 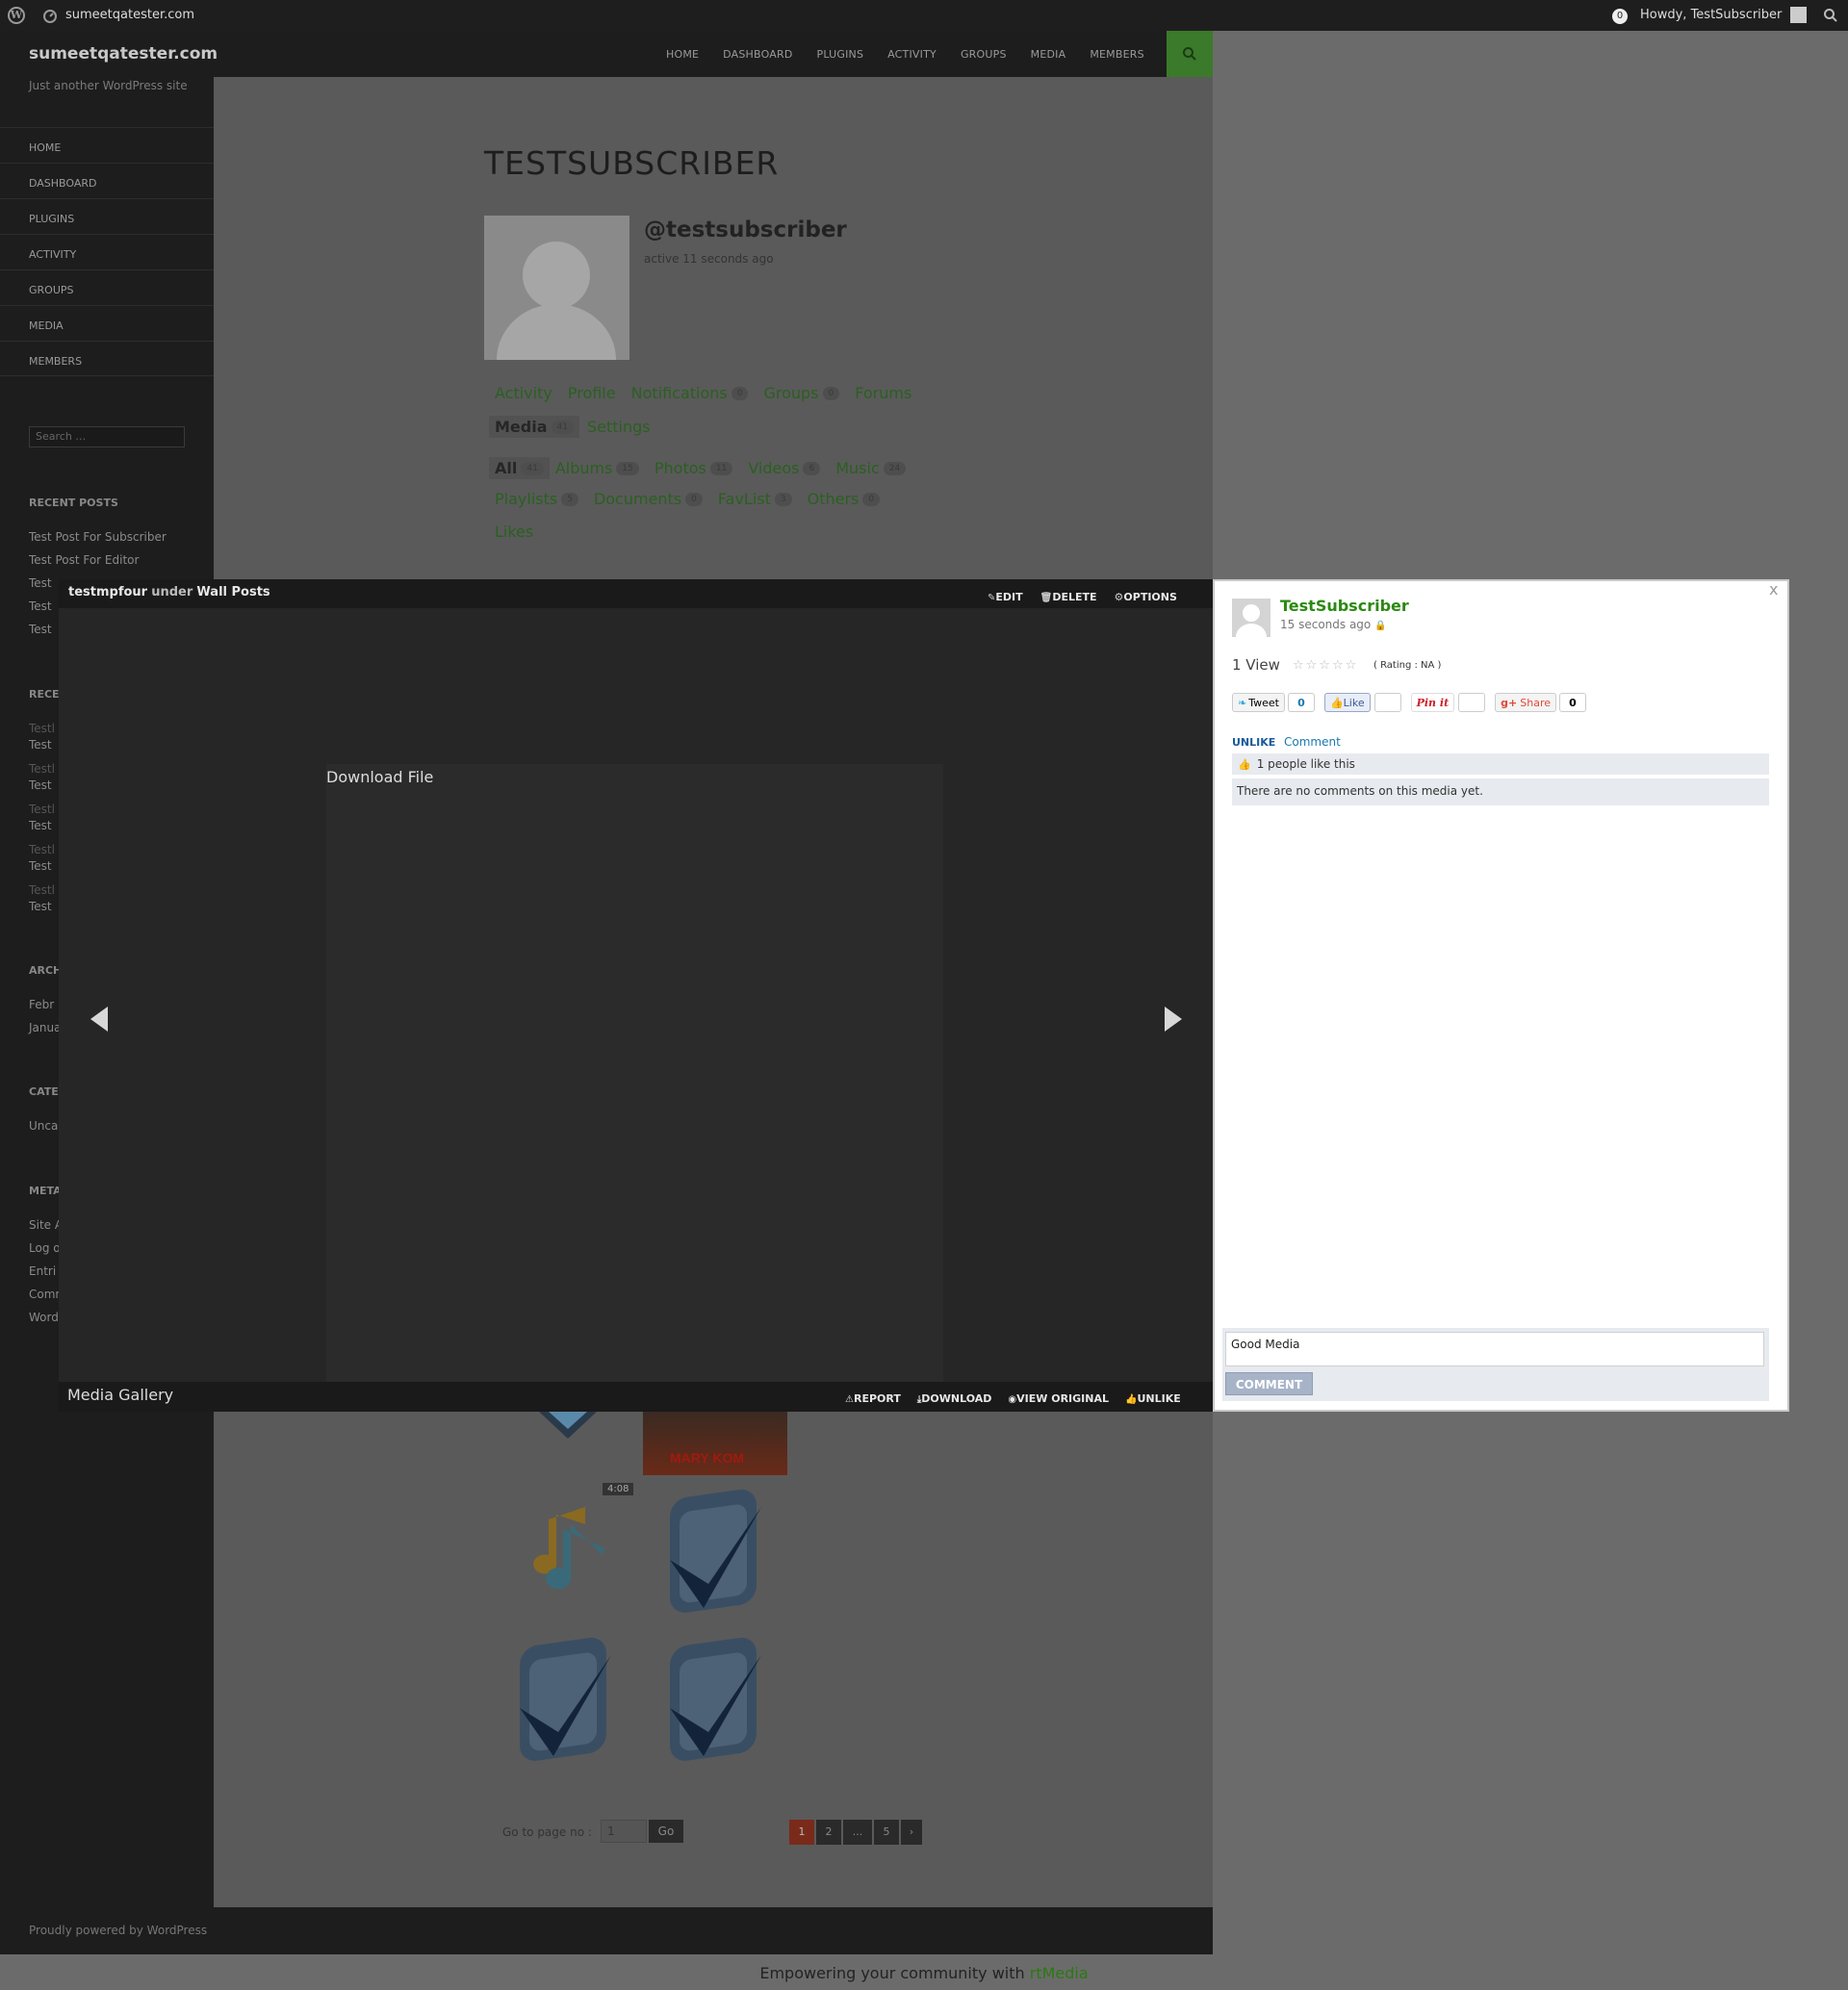 What do you see at coordinates (584, 468) in the screenshot?
I see `subtab-albums: Albums` at bounding box center [584, 468].